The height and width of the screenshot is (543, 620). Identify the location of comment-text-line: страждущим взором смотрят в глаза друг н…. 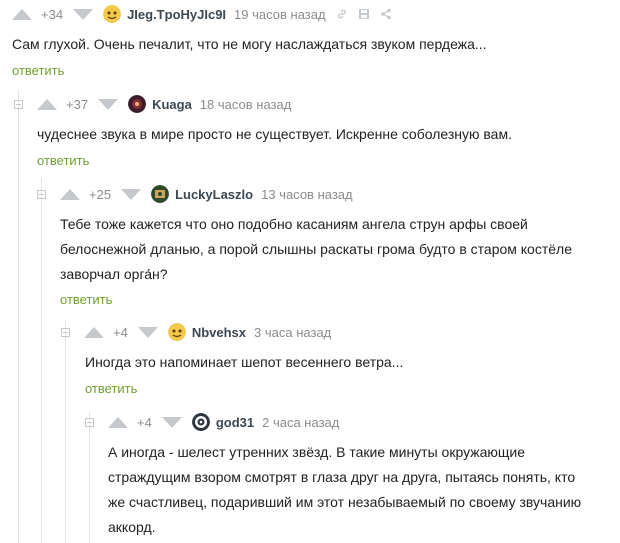
(342, 477).